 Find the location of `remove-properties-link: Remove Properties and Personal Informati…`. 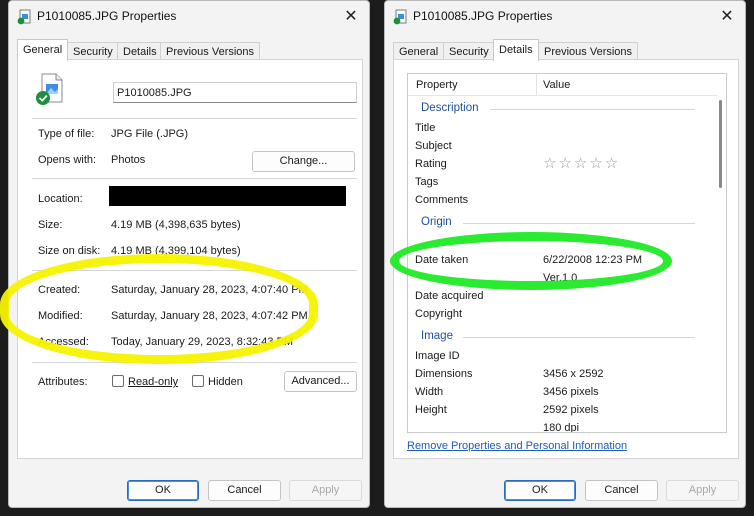

remove-properties-link: Remove Properties and Personal Informati… is located at coordinates (517, 446).